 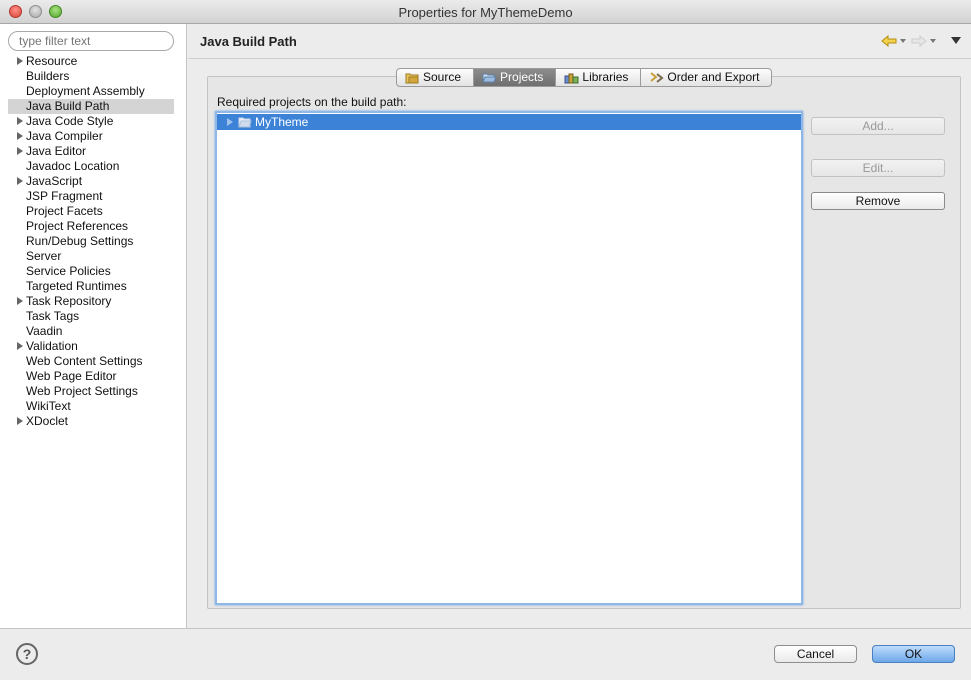 I want to click on sidebar-item-label: WikiText, so click(x=48, y=406).